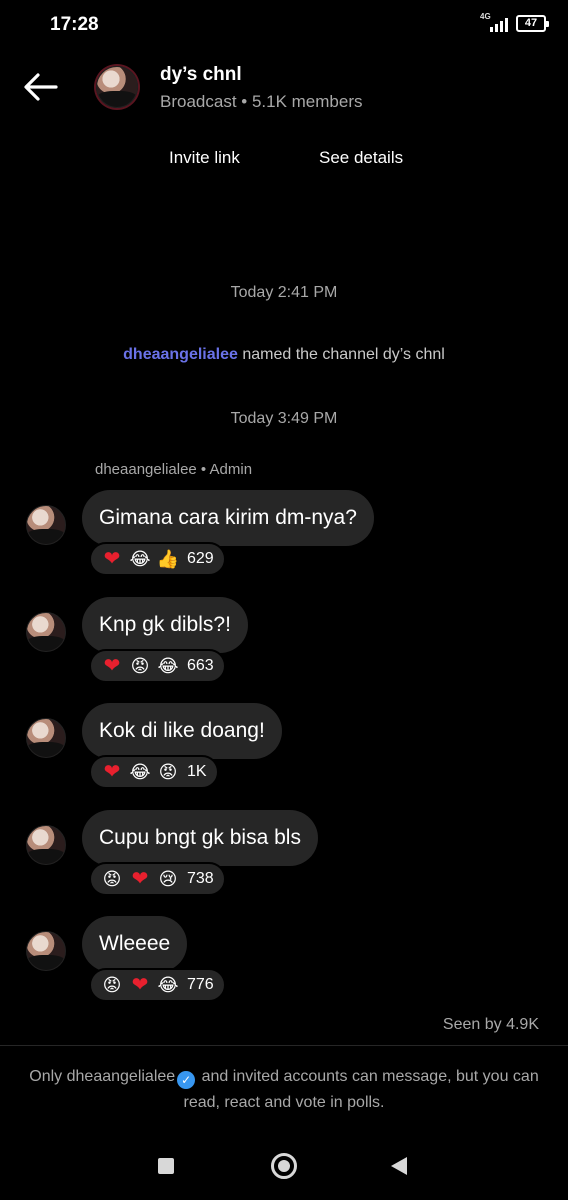  I want to click on crying-reaction: 😢, so click(168, 879).